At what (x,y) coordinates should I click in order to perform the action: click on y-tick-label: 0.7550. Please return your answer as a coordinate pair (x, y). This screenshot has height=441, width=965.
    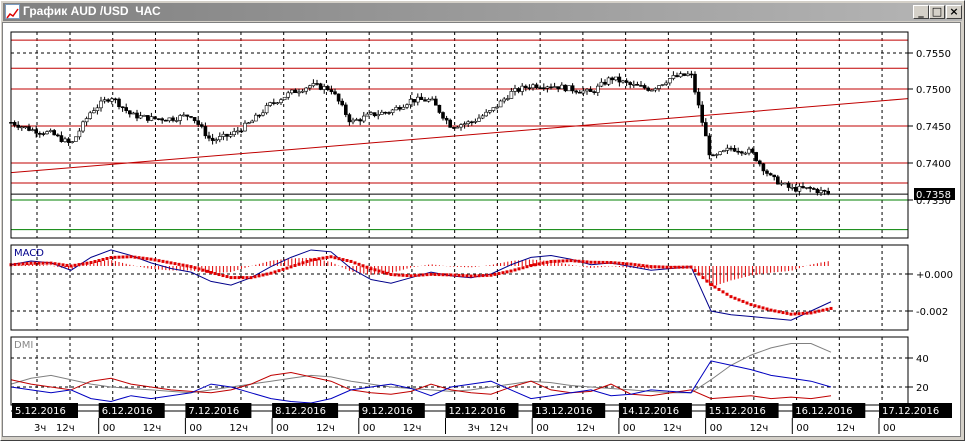
    Looking at the image, I should click on (933, 54).